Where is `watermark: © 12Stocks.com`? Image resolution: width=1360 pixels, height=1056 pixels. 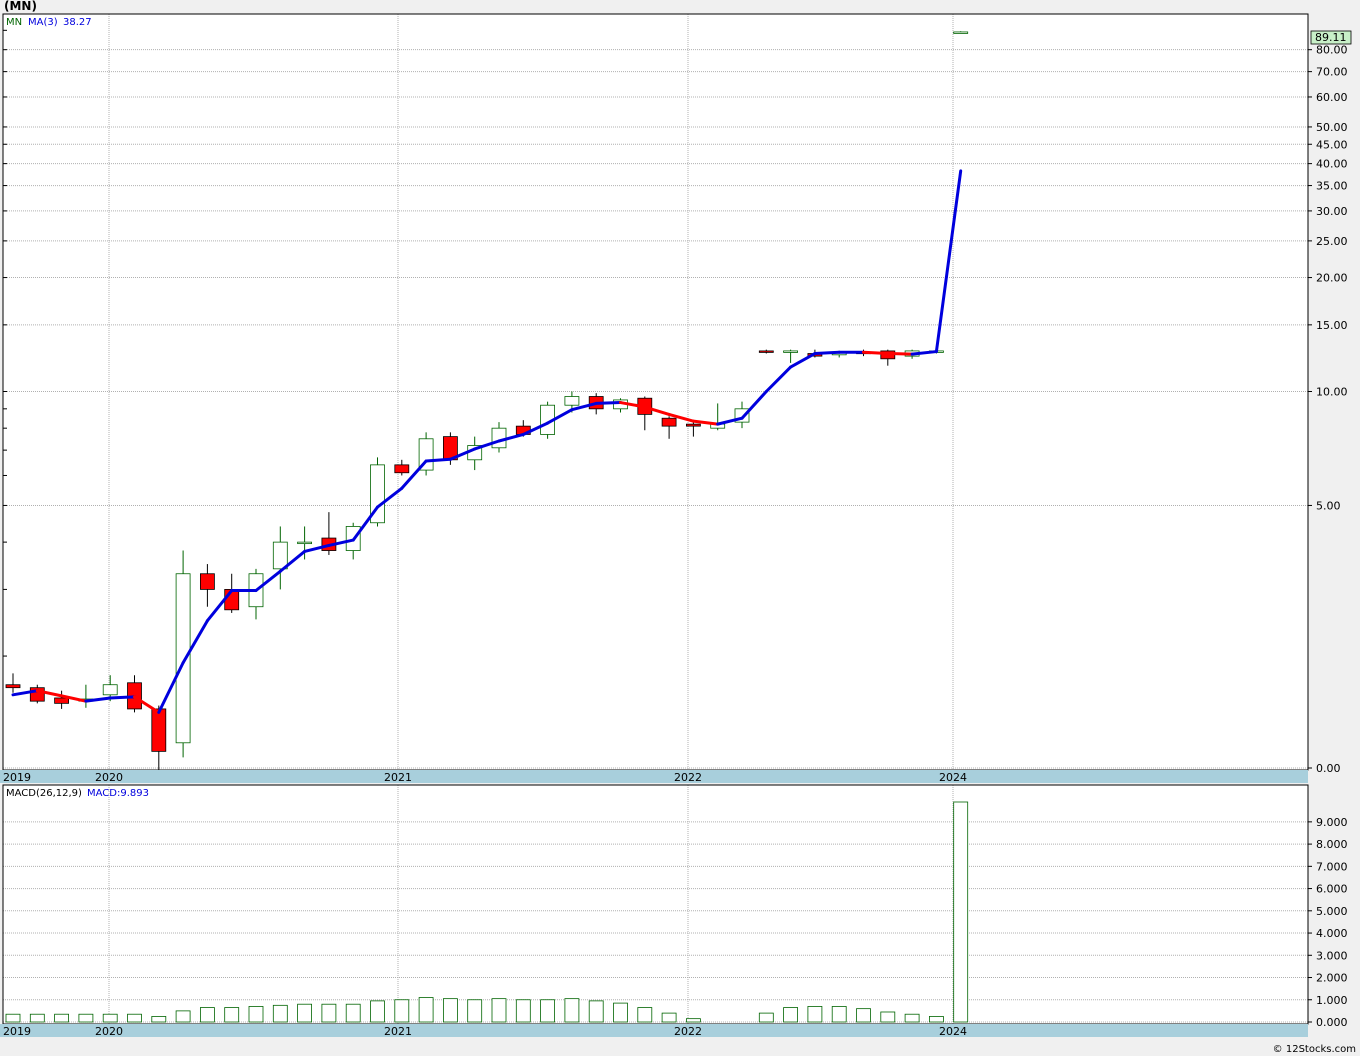 watermark: © 12Stocks.com is located at coordinates (1314, 1049).